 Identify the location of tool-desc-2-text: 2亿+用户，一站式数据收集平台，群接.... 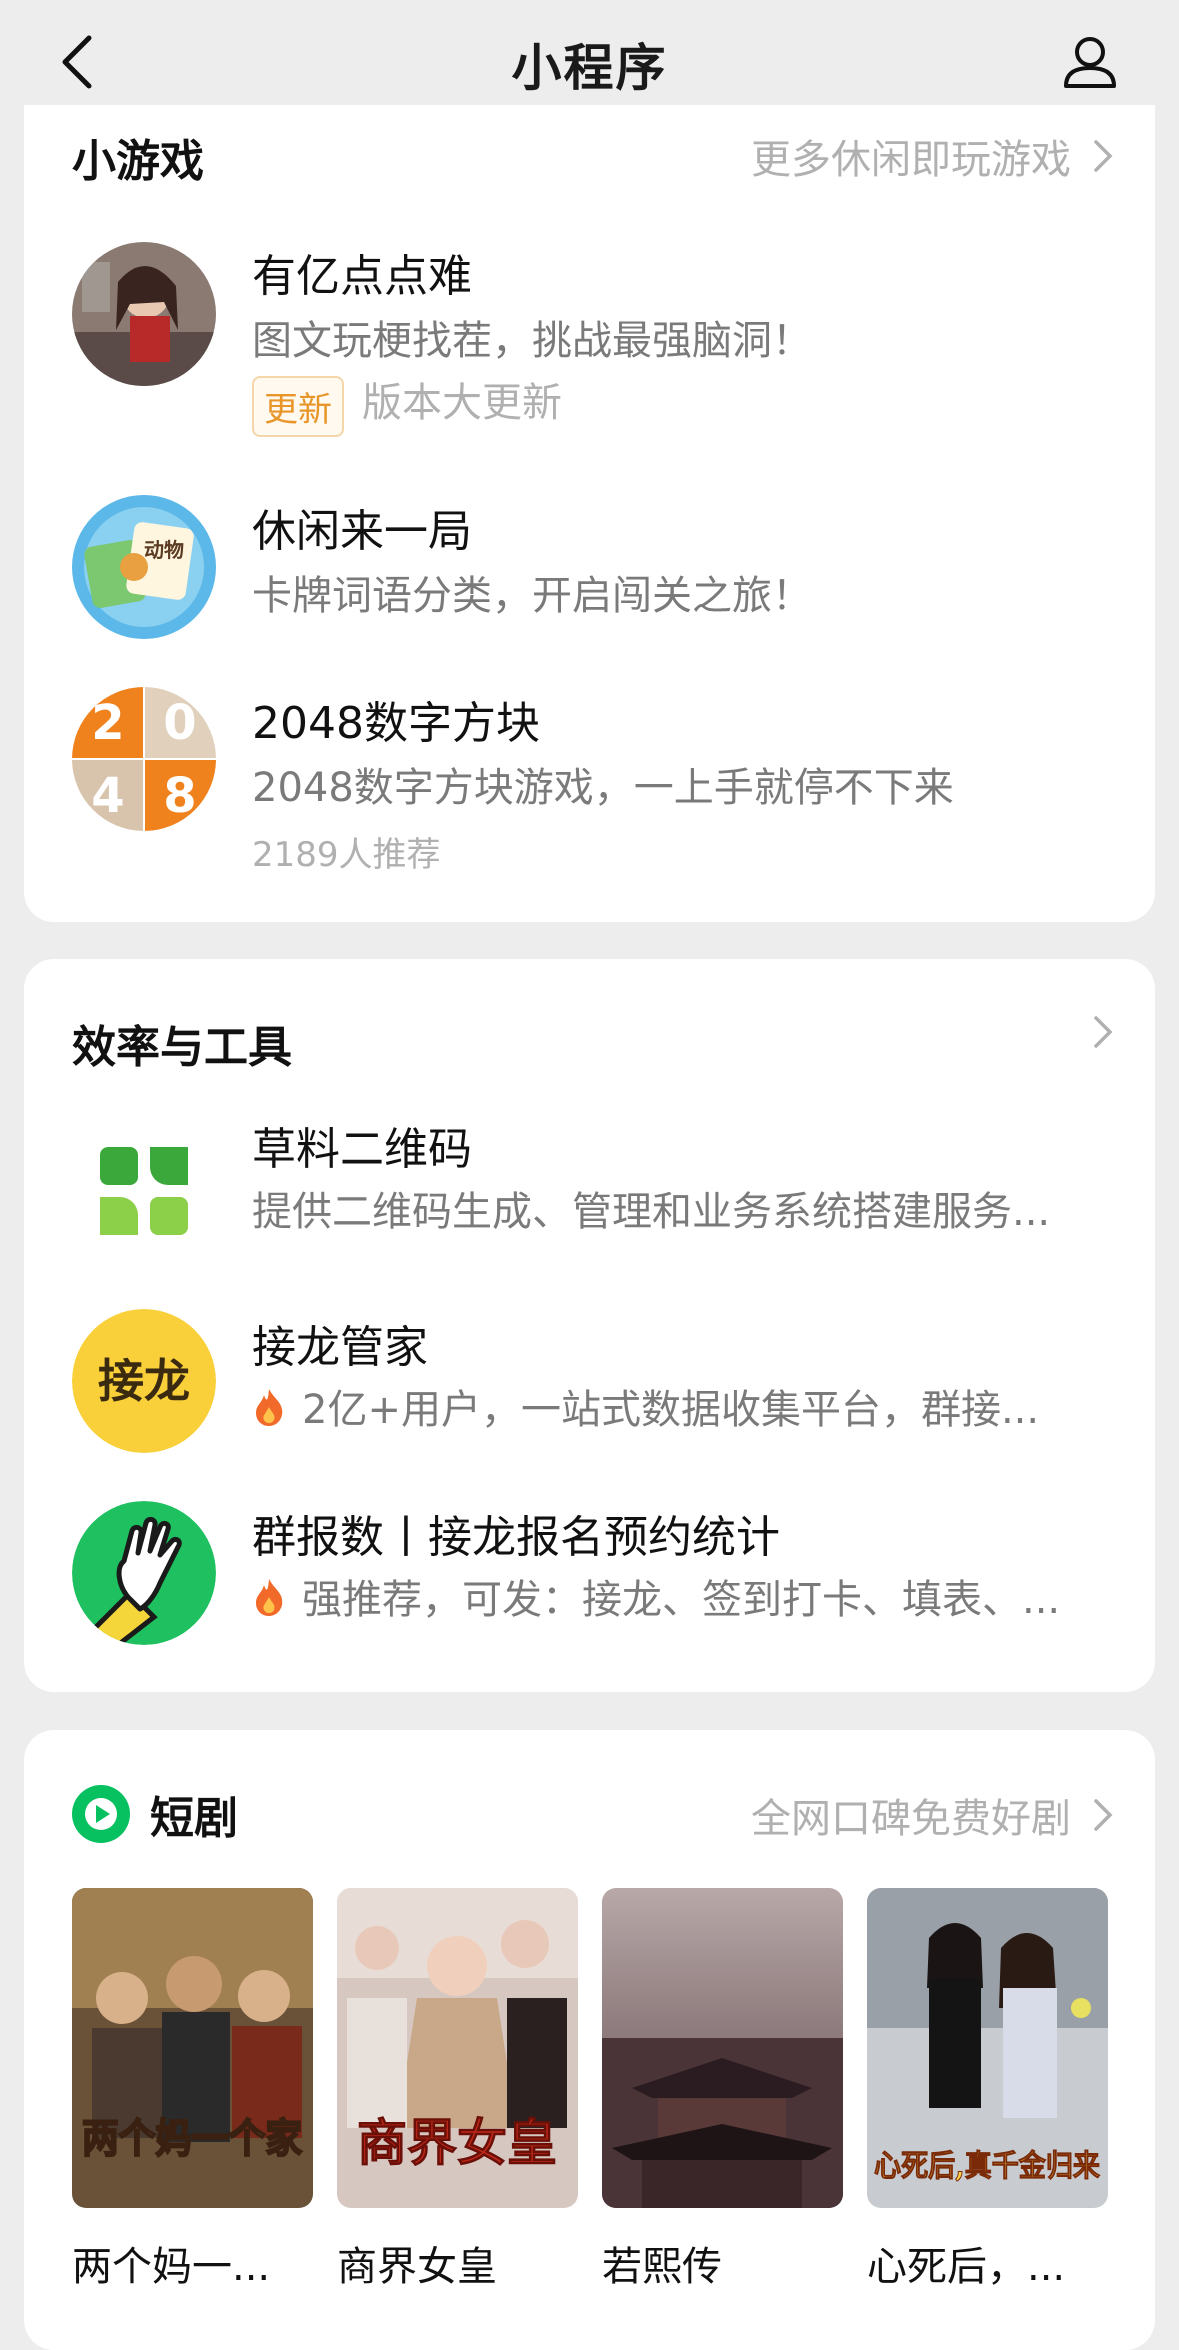
(671, 1410).